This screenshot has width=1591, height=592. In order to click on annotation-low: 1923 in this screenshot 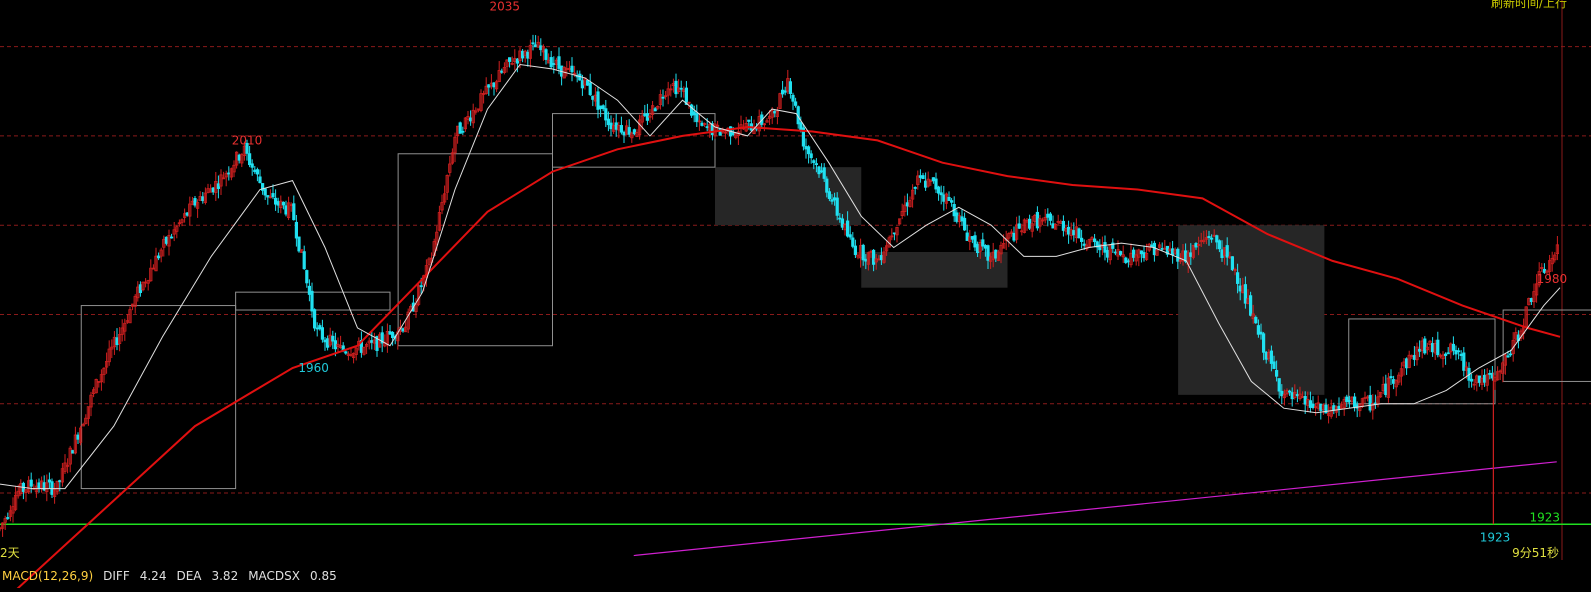, I will do `click(1495, 538)`.